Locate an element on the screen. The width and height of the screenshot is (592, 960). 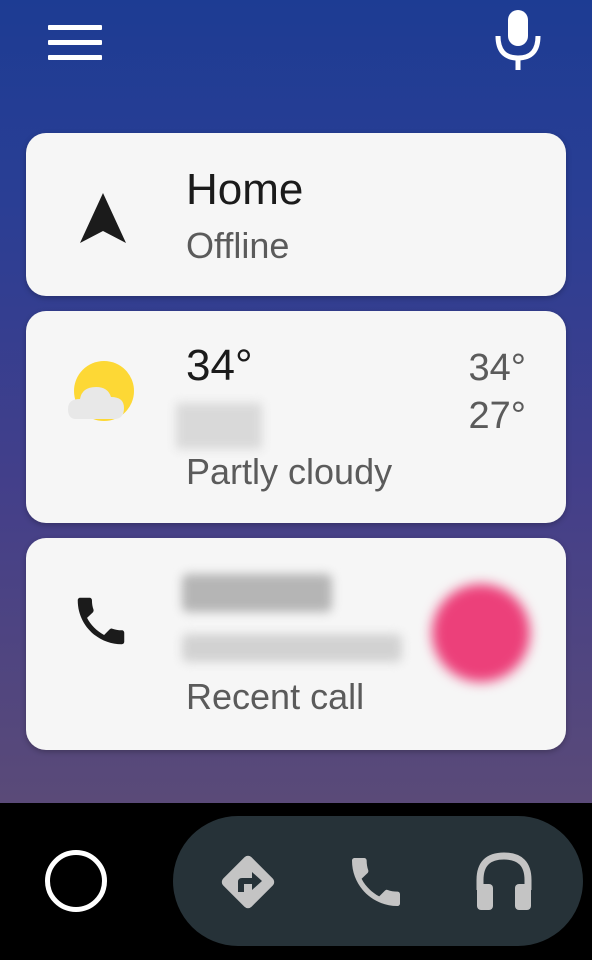
temperature-range: 34° 27° is located at coordinates (497, 392).